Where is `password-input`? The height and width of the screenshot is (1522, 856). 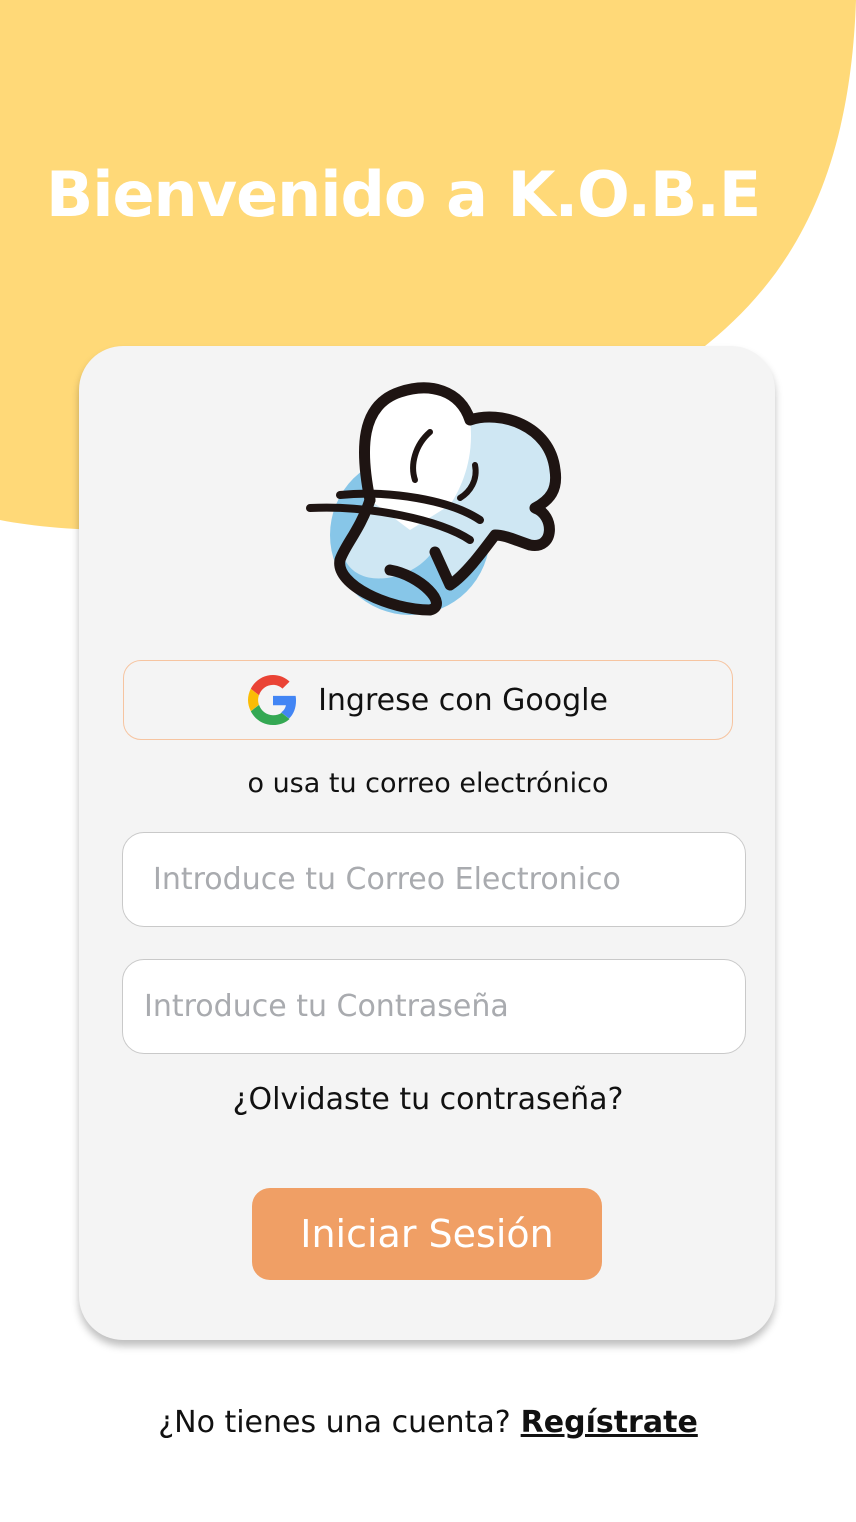 password-input is located at coordinates (434, 1006).